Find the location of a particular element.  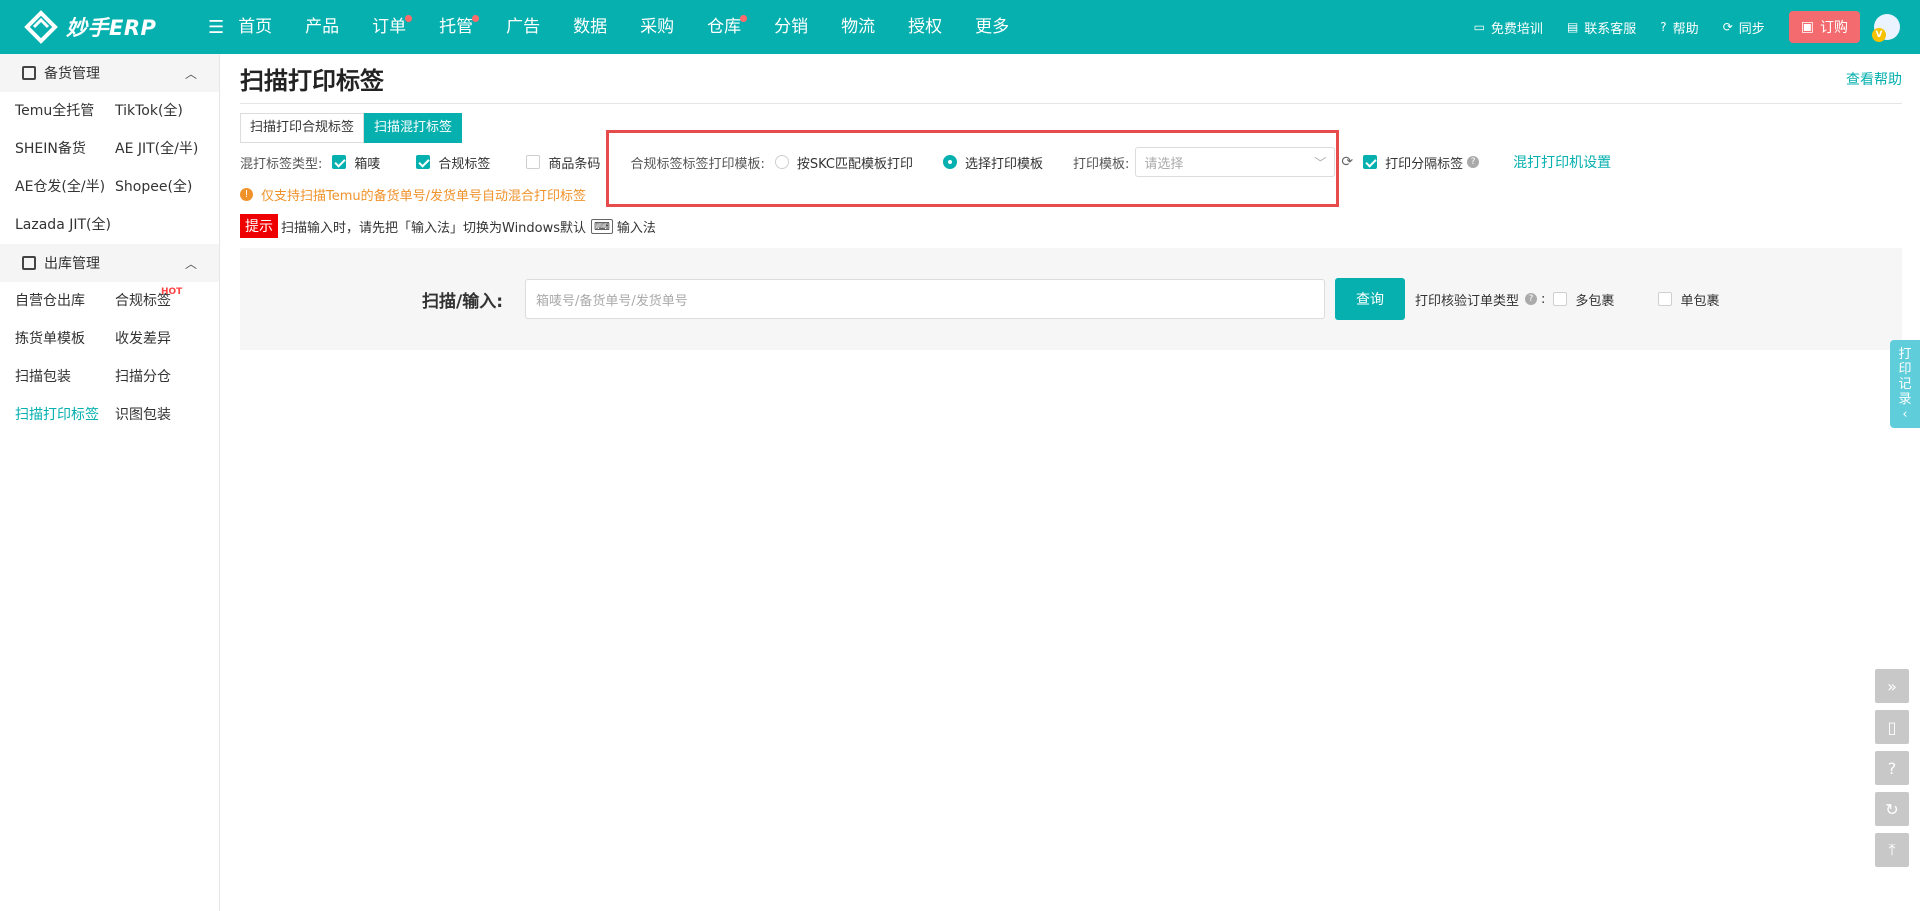

sidebar-item-tiktok: TikTok(全) is located at coordinates (170, 111).